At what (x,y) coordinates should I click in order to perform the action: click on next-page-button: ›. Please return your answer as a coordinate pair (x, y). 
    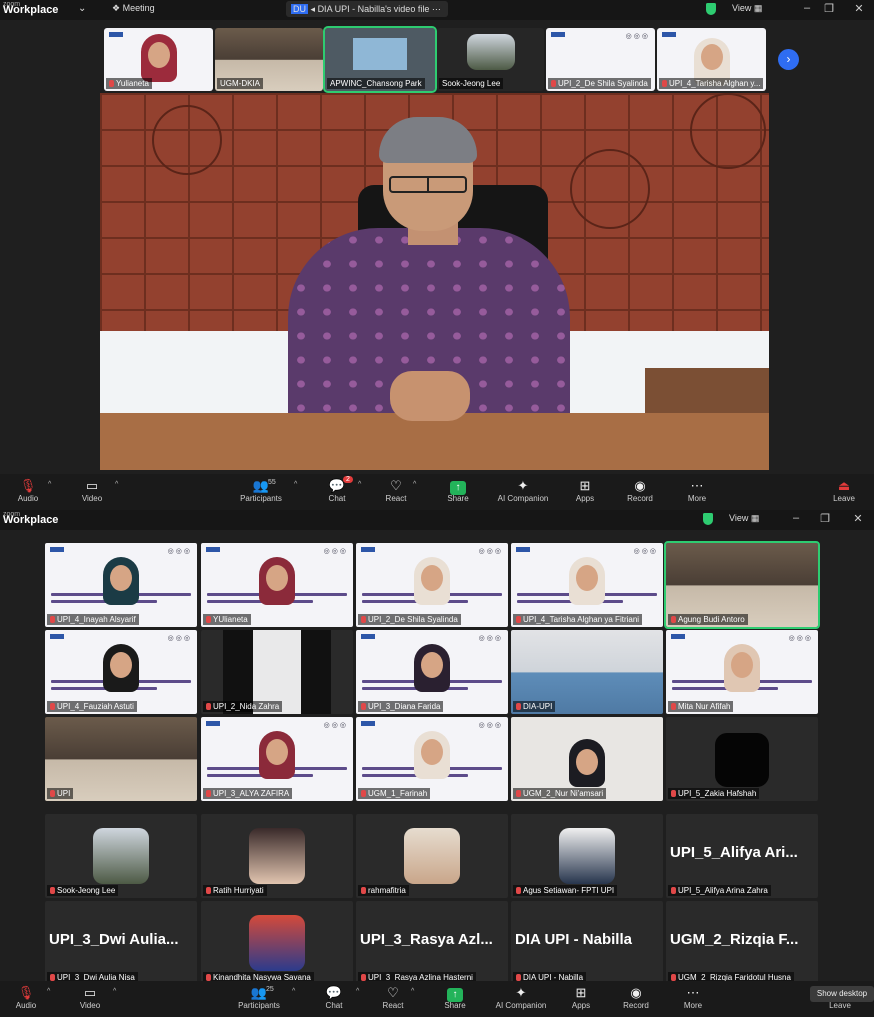
    Looking at the image, I should click on (788, 59).